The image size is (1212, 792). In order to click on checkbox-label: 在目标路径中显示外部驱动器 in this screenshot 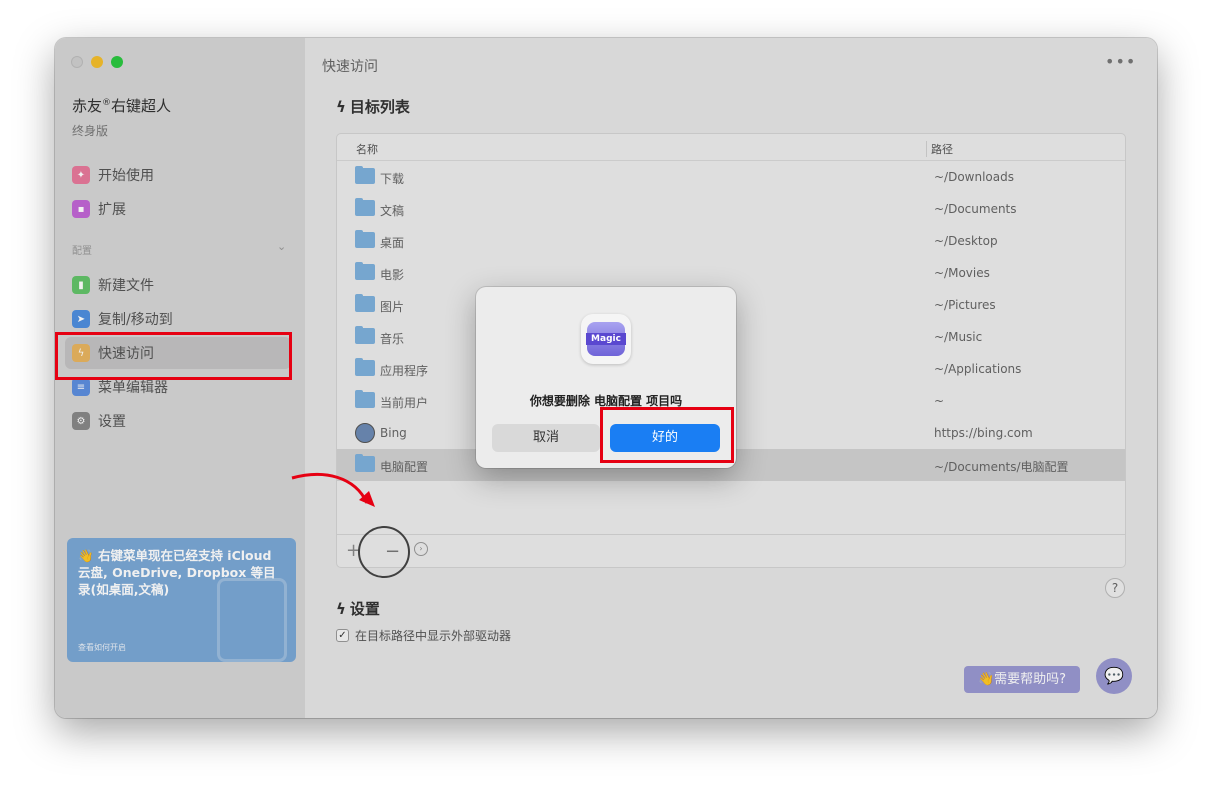, I will do `click(433, 636)`.